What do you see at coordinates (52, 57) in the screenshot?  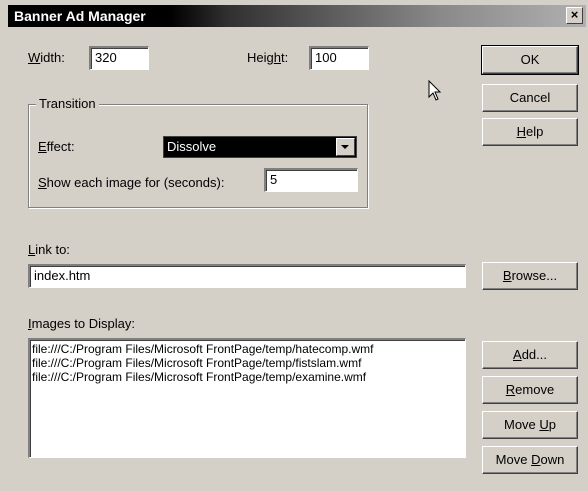 I see `width-label-rest: idth:` at bounding box center [52, 57].